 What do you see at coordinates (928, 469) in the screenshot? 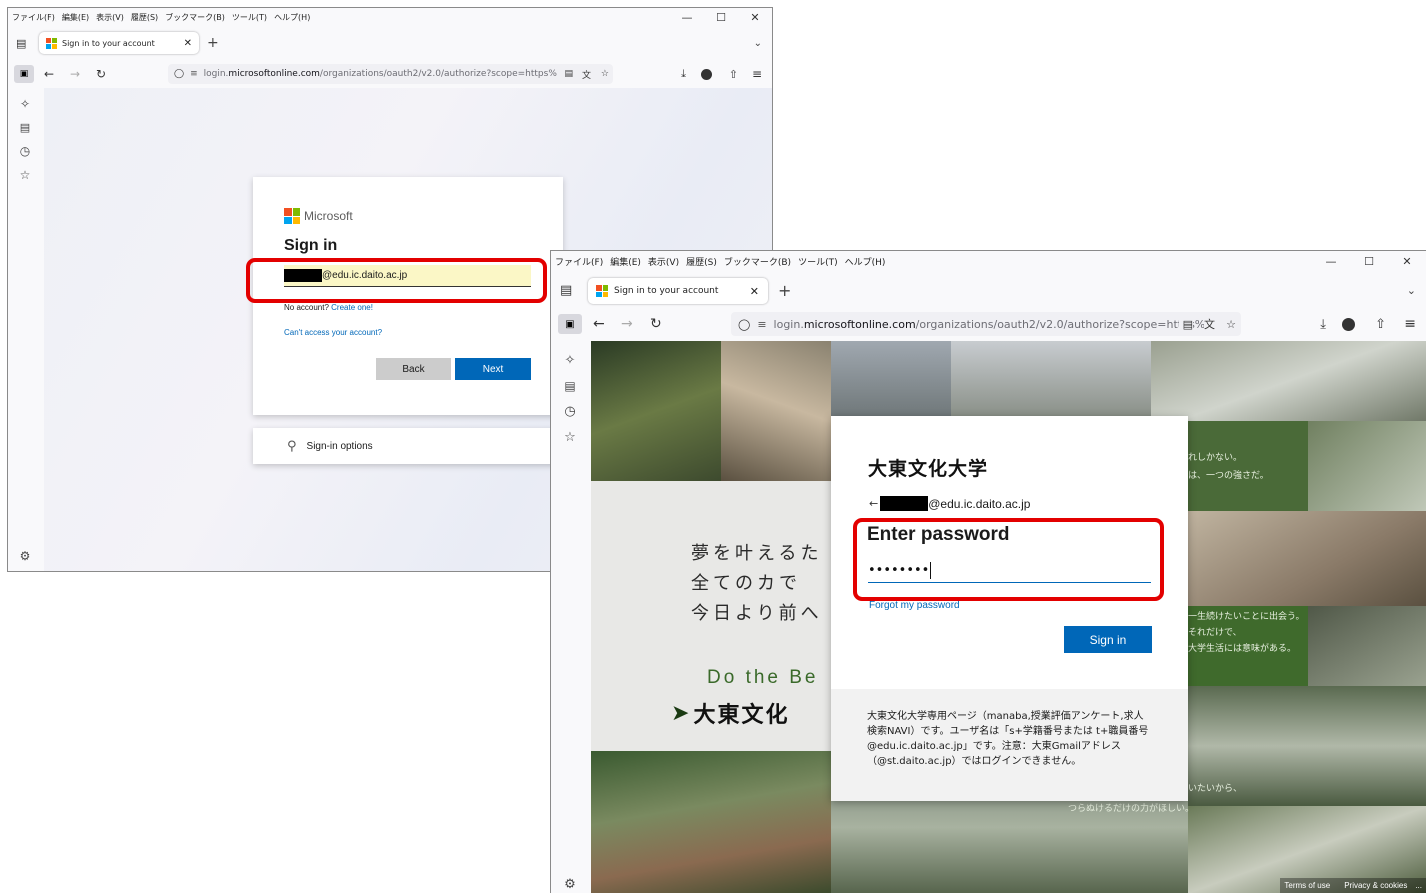
I see `daito-logo: 大東文化大学` at bounding box center [928, 469].